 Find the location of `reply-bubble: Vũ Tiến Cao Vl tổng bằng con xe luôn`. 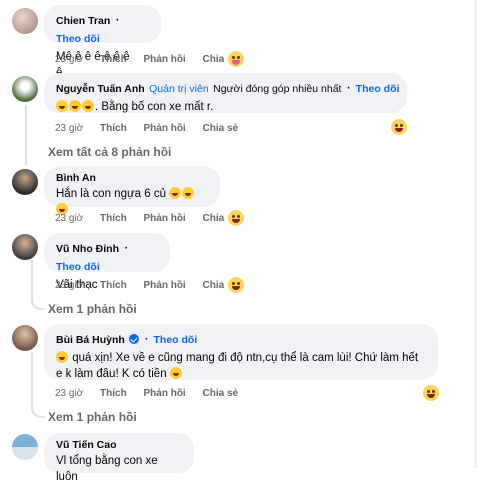

reply-bubble: Vũ Tiến Cao Vl tổng bằng con xe luôn is located at coordinates (119, 458).